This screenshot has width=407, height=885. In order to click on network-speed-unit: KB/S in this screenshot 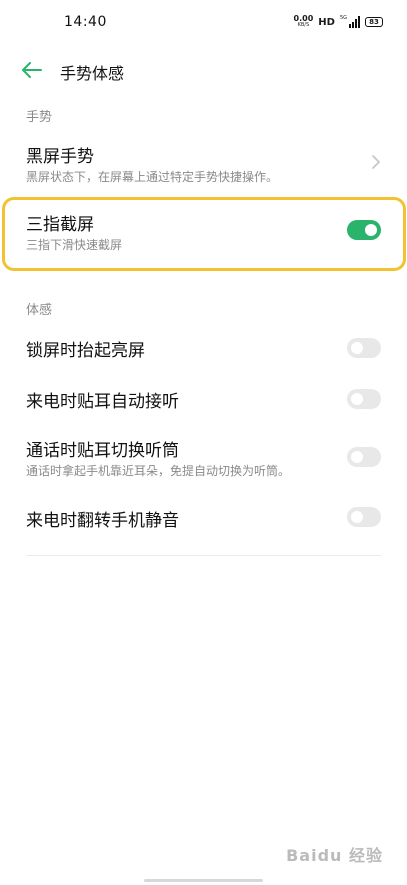, I will do `click(303, 25)`.